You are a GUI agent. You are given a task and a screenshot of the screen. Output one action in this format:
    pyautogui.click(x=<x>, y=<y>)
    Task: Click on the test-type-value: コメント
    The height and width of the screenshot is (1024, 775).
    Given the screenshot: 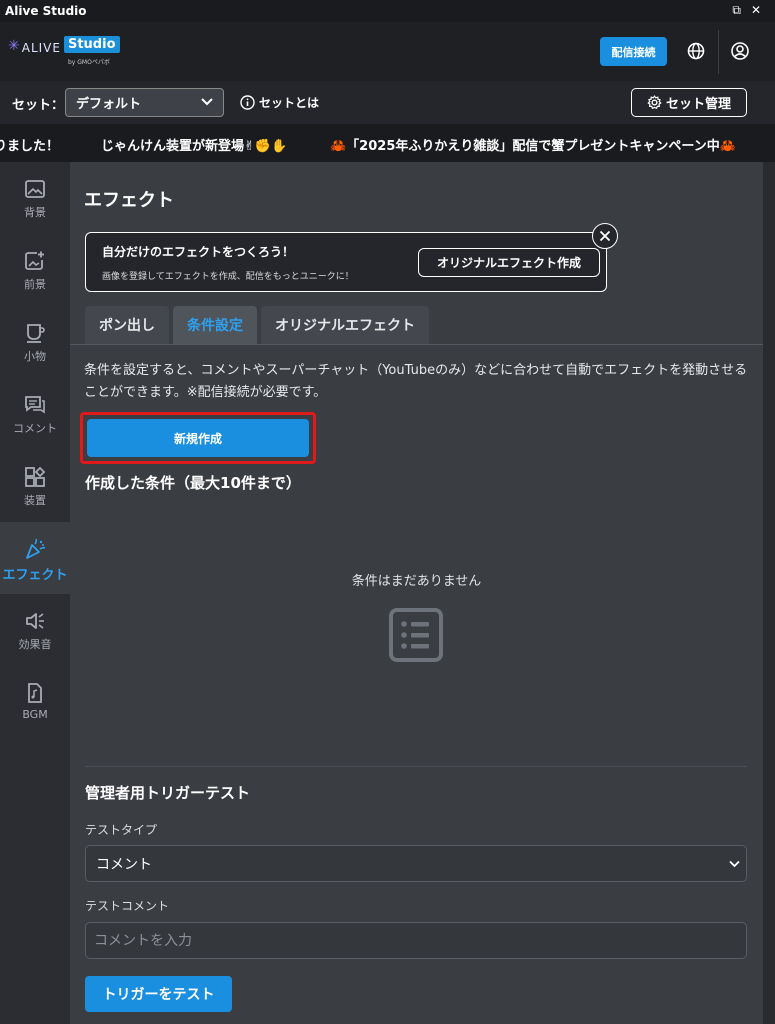 What is the action you would take?
    pyautogui.click(x=124, y=864)
    